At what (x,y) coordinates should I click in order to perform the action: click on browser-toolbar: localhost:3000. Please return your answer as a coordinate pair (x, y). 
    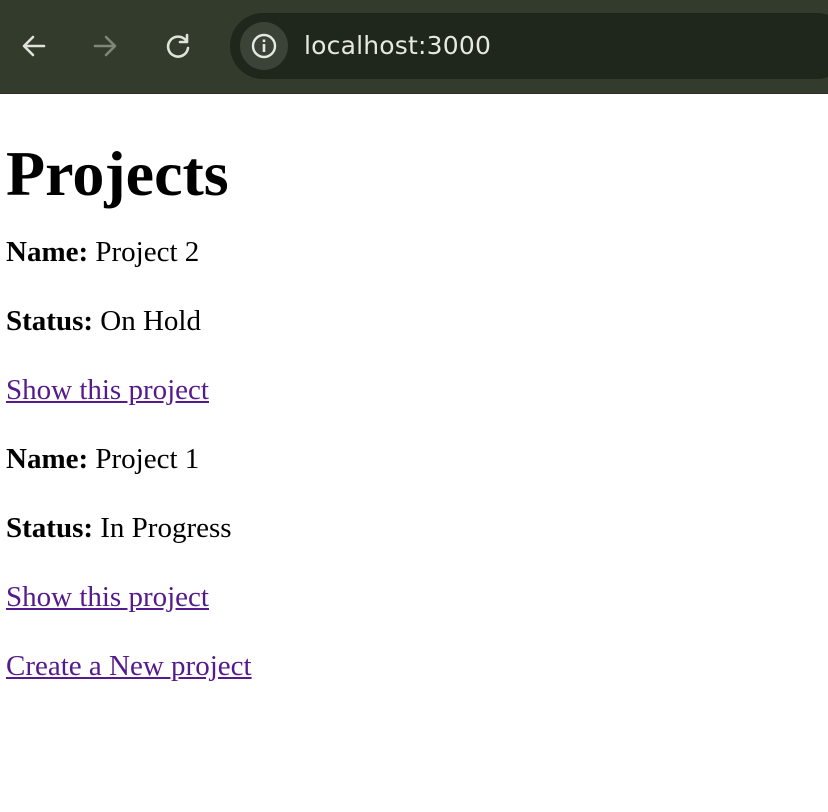
    Looking at the image, I should click on (414, 47).